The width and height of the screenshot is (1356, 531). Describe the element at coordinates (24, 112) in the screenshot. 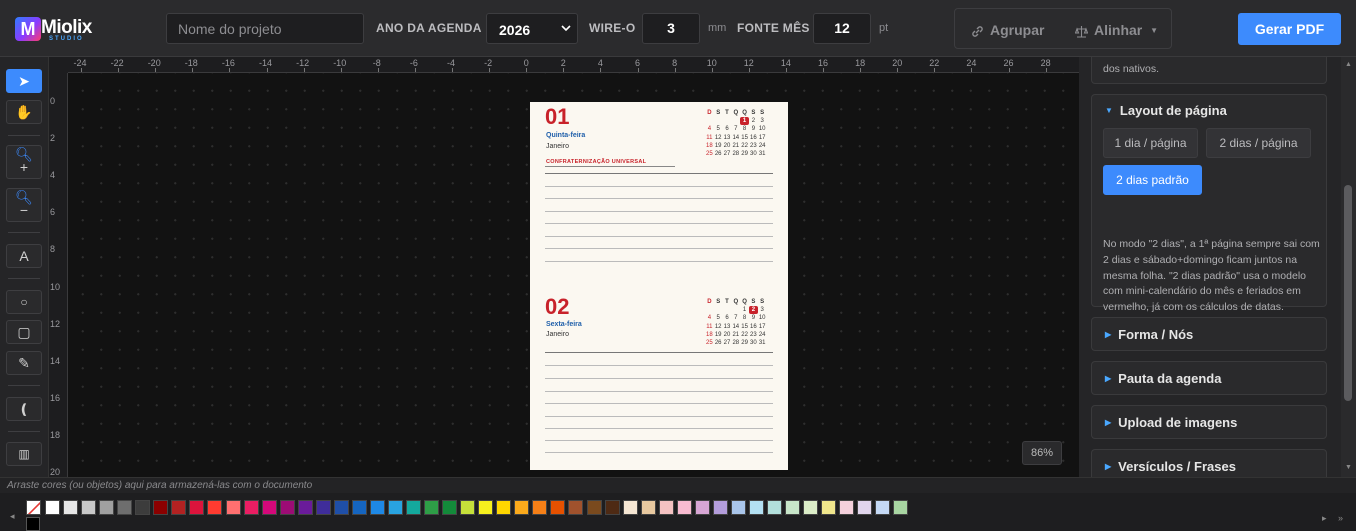

I see `hand-tool: ✋` at that location.